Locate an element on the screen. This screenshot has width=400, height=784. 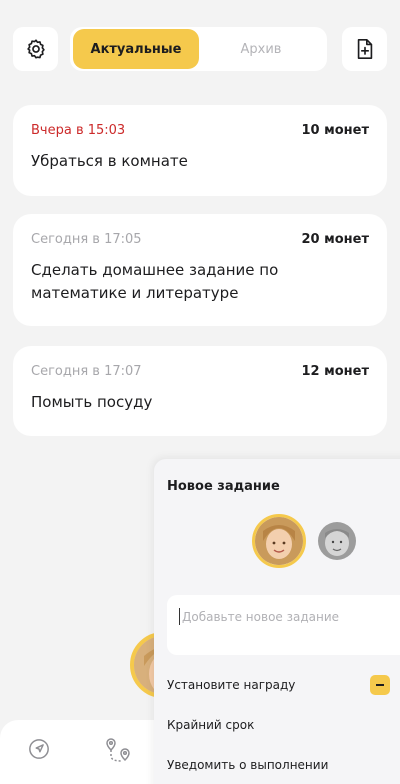
task-date: Сегодня в 17:07 is located at coordinates (86, 371).